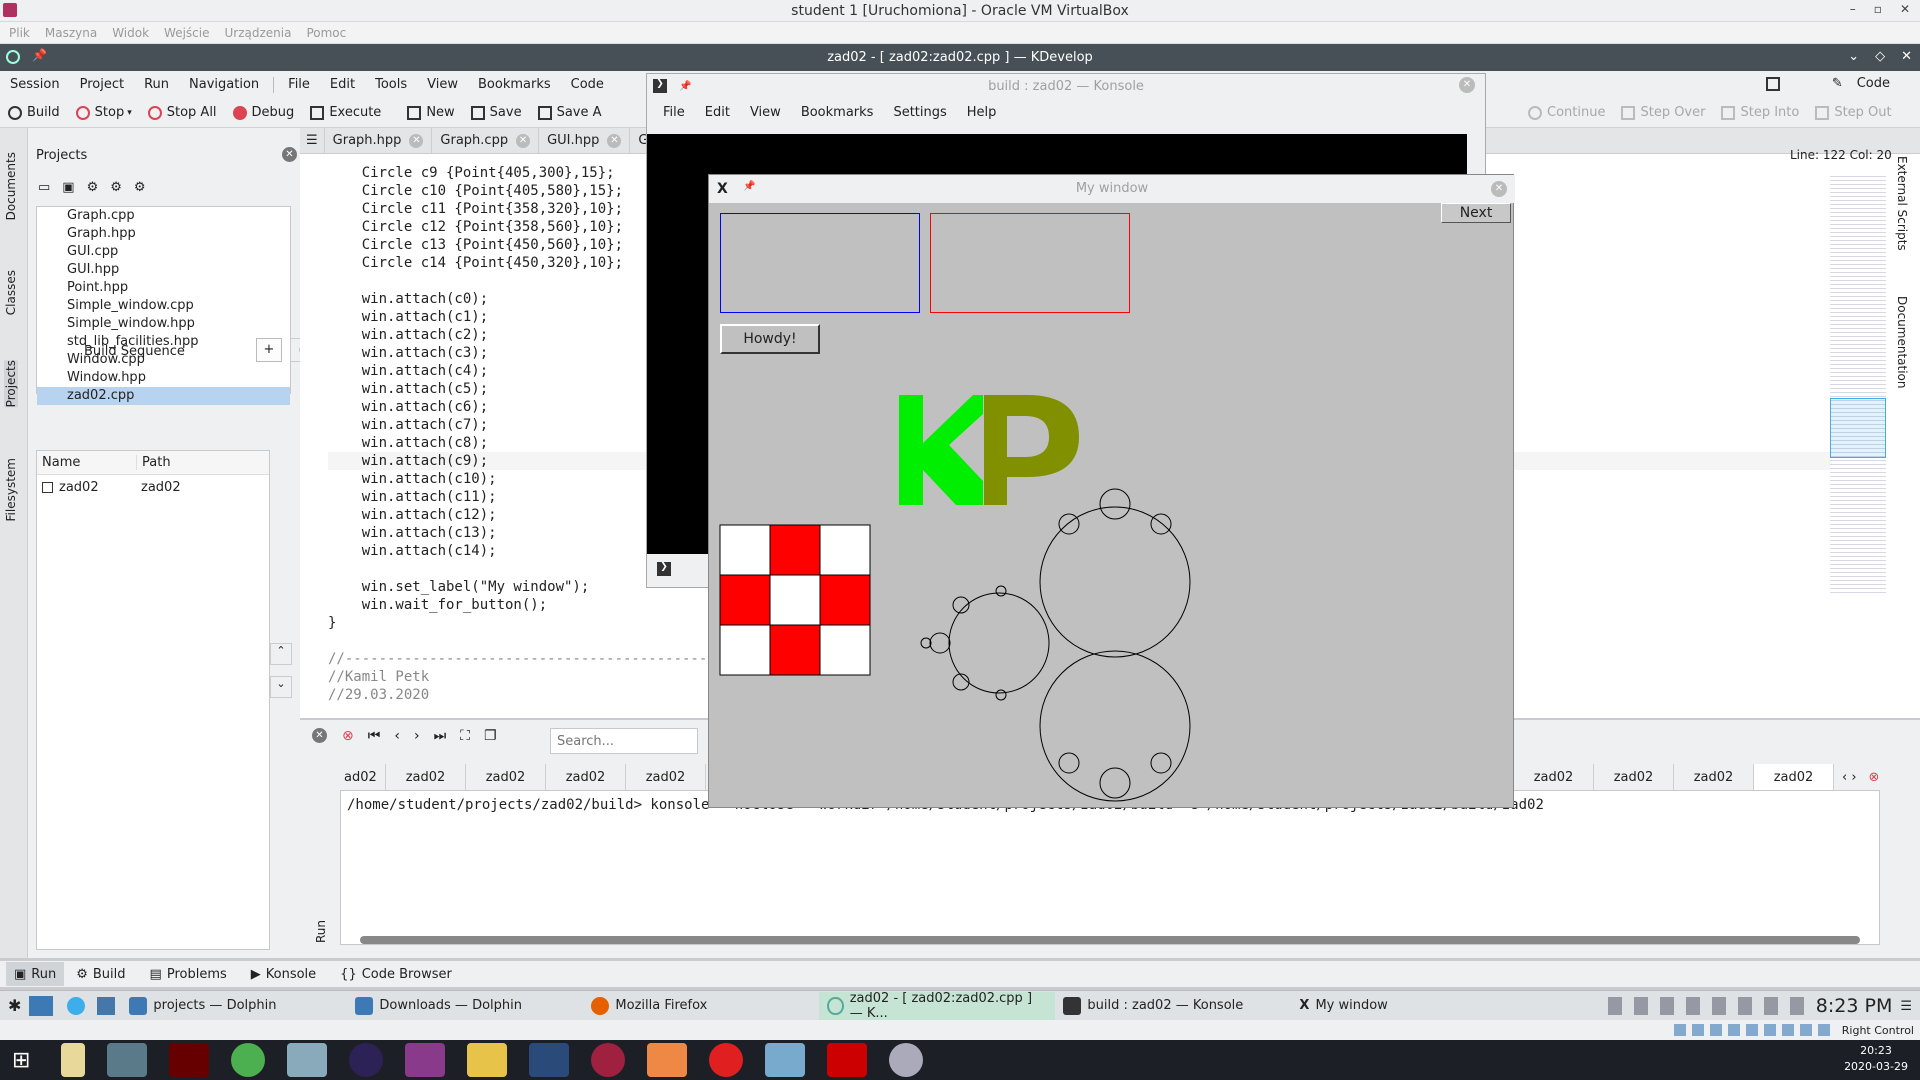 Image resolution: width=1920 pixels, height=1080 pixels. I want to click on tree-item: Window.hpp, so click(163, 378).